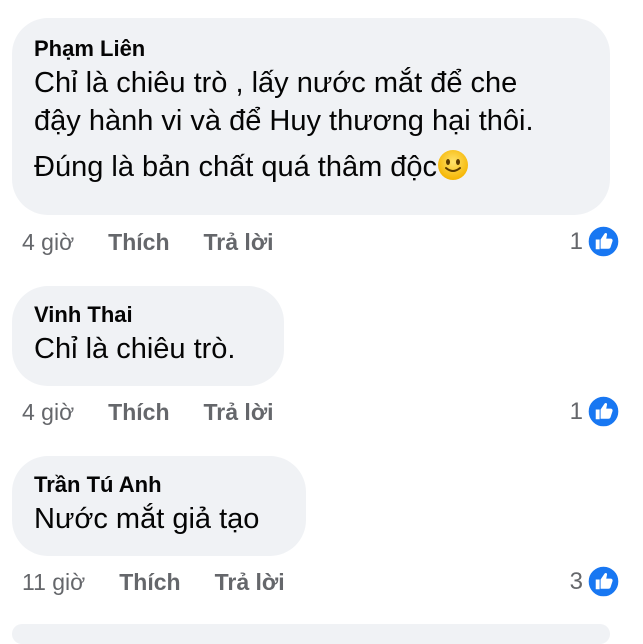  I want to click on comment-text-line-with-emoji: Đúng là bản chất quá thâm độc, so click(311, 167).